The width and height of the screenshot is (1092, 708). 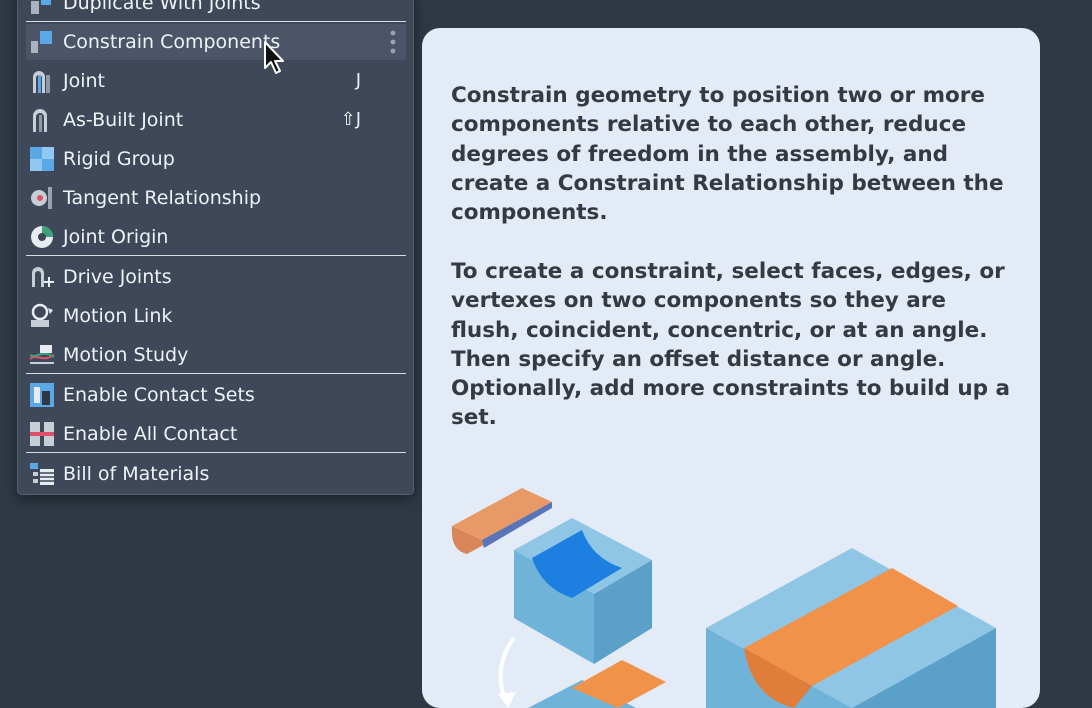 What do you see at coordinates (123, 120) in the screenshot?
I see `menu-item-label: As-Built Joint` at bounding box center [123, 120].